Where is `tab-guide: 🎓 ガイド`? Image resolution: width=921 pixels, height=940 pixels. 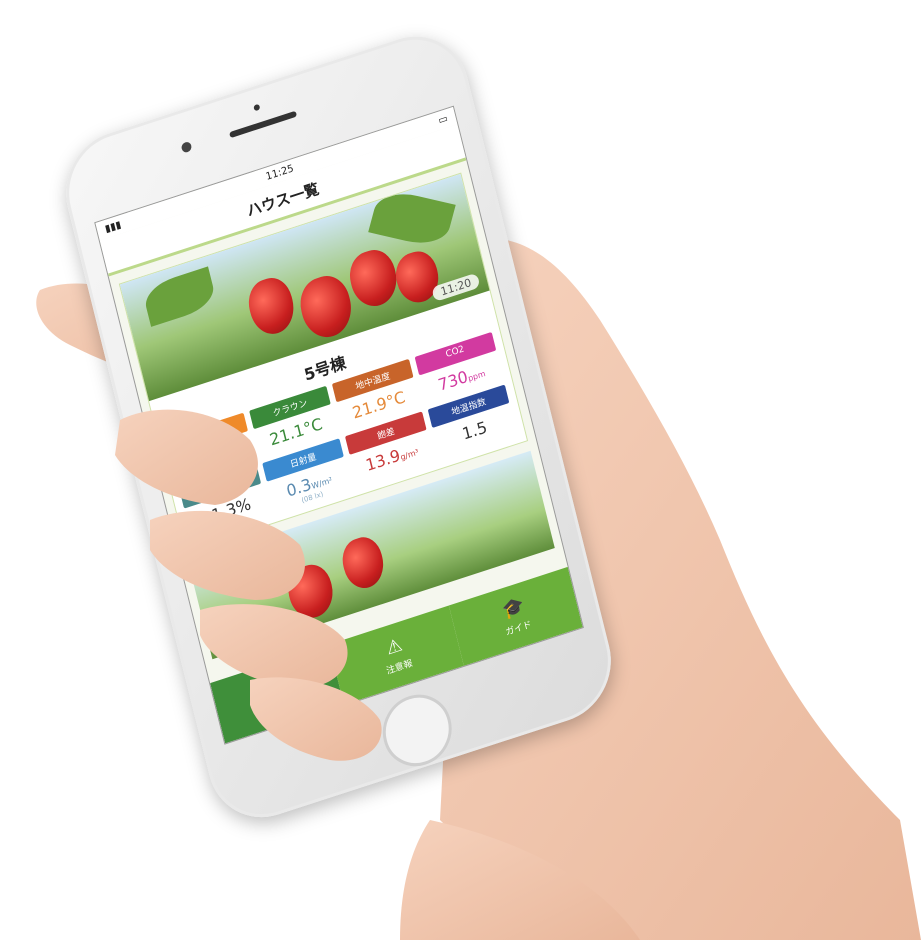
tab-guide: 🎓 ガイド is located at coordinates (515, 616).